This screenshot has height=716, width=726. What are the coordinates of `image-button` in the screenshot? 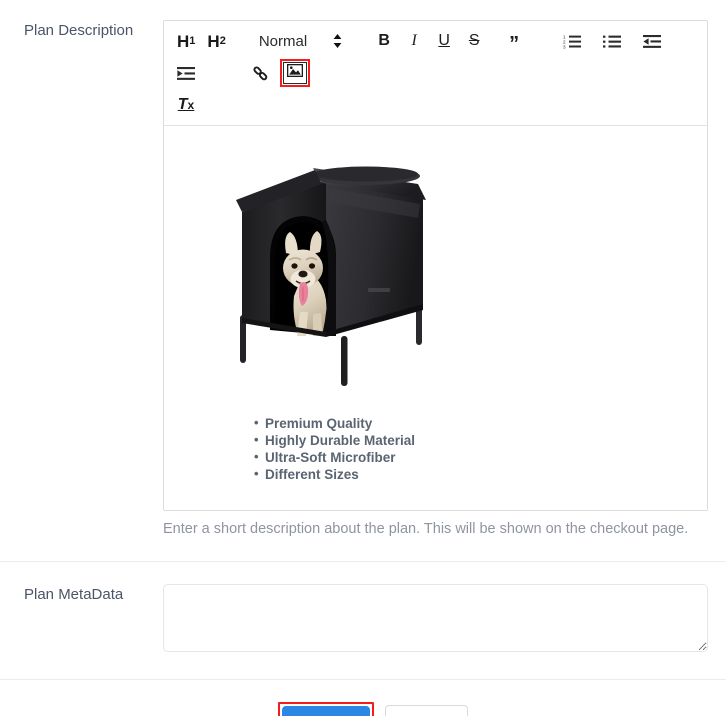 It's located at (295, 73).